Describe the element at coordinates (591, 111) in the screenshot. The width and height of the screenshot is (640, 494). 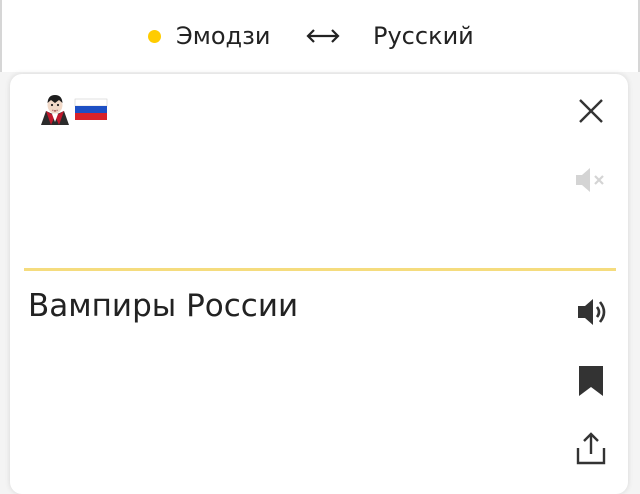
I see `close-icon` at that location.